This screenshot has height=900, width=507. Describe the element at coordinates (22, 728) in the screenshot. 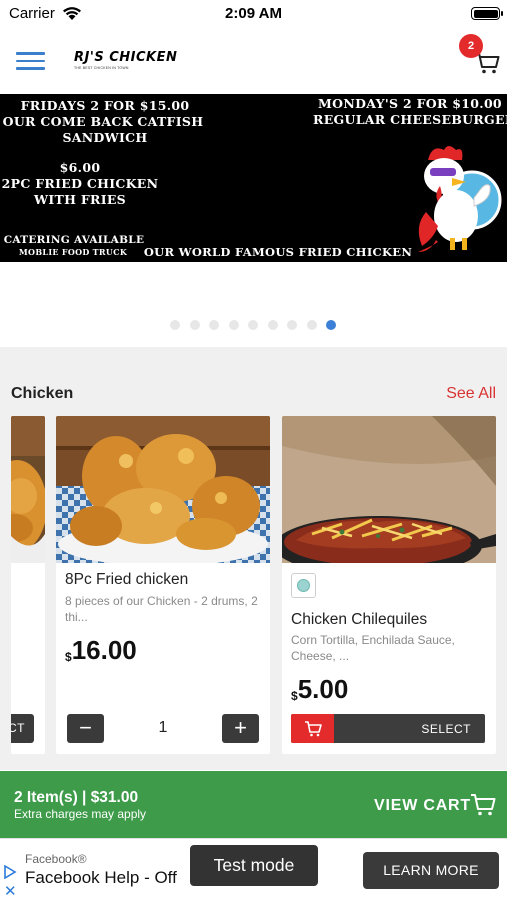

I see `partial-add-button: CT` at that location.